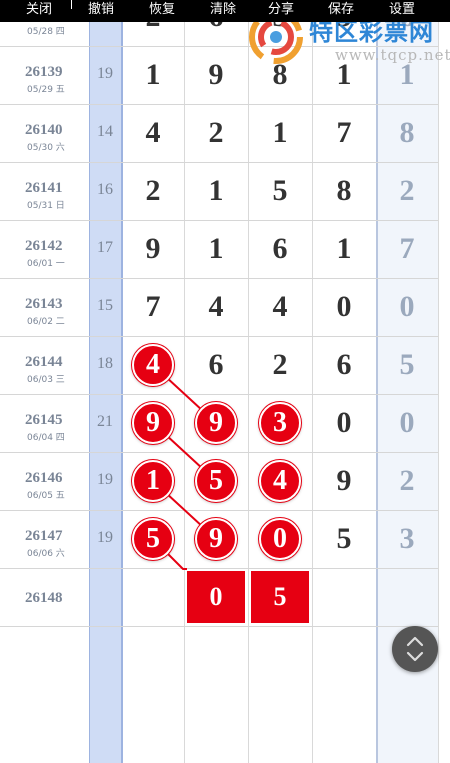  I want to click on restore-button: 恢复, so click(162, 10).